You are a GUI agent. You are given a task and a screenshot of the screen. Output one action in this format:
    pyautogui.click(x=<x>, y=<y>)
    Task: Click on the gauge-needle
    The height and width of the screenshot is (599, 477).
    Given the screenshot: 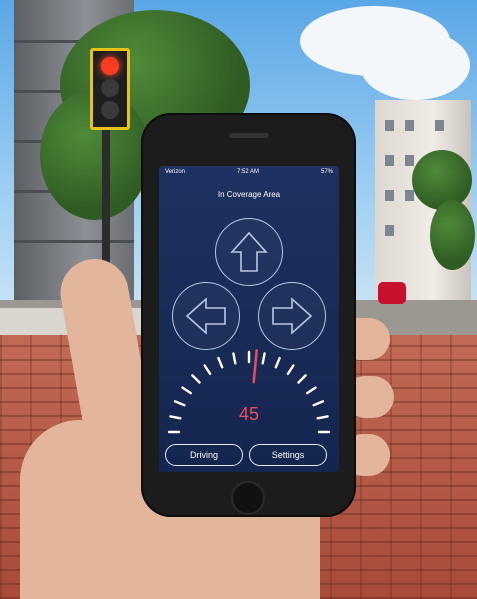 What is the action you would take?
    pyautogui.click(x=255, y=366)
    